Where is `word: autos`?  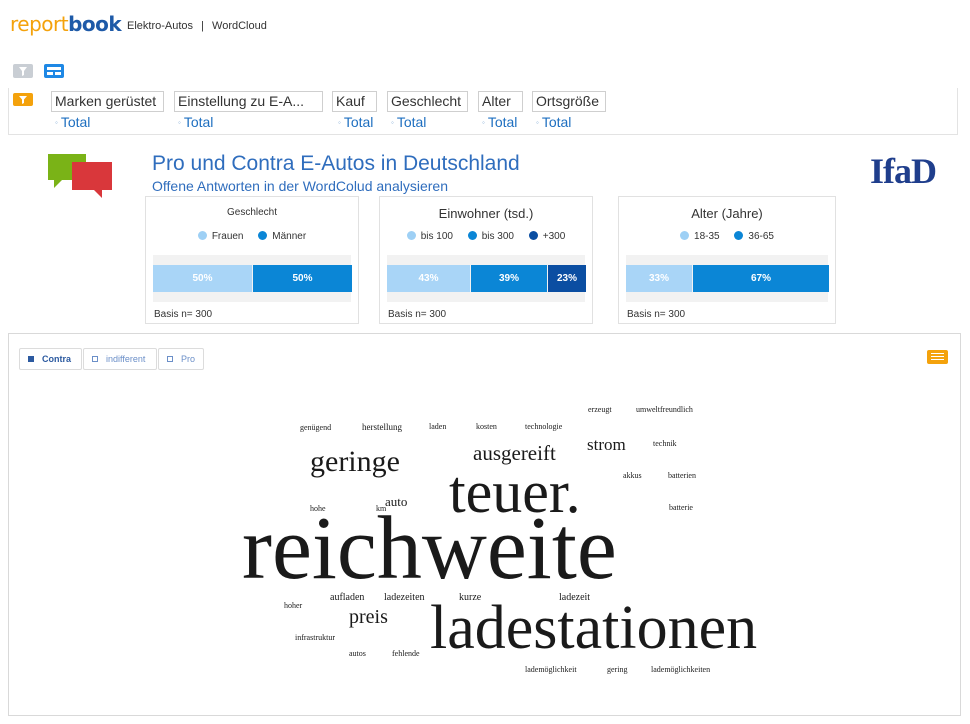 word: autos is located at coordinates (357, 654).